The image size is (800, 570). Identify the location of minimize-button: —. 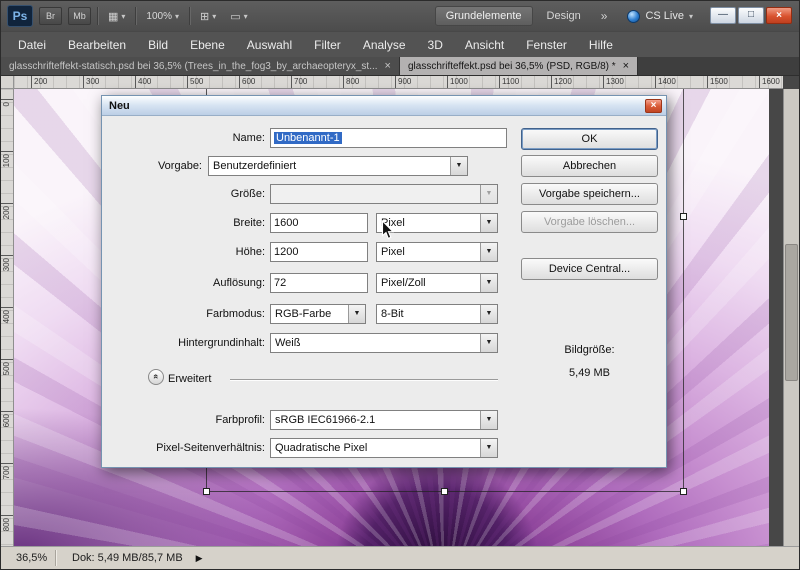
(723, 15).